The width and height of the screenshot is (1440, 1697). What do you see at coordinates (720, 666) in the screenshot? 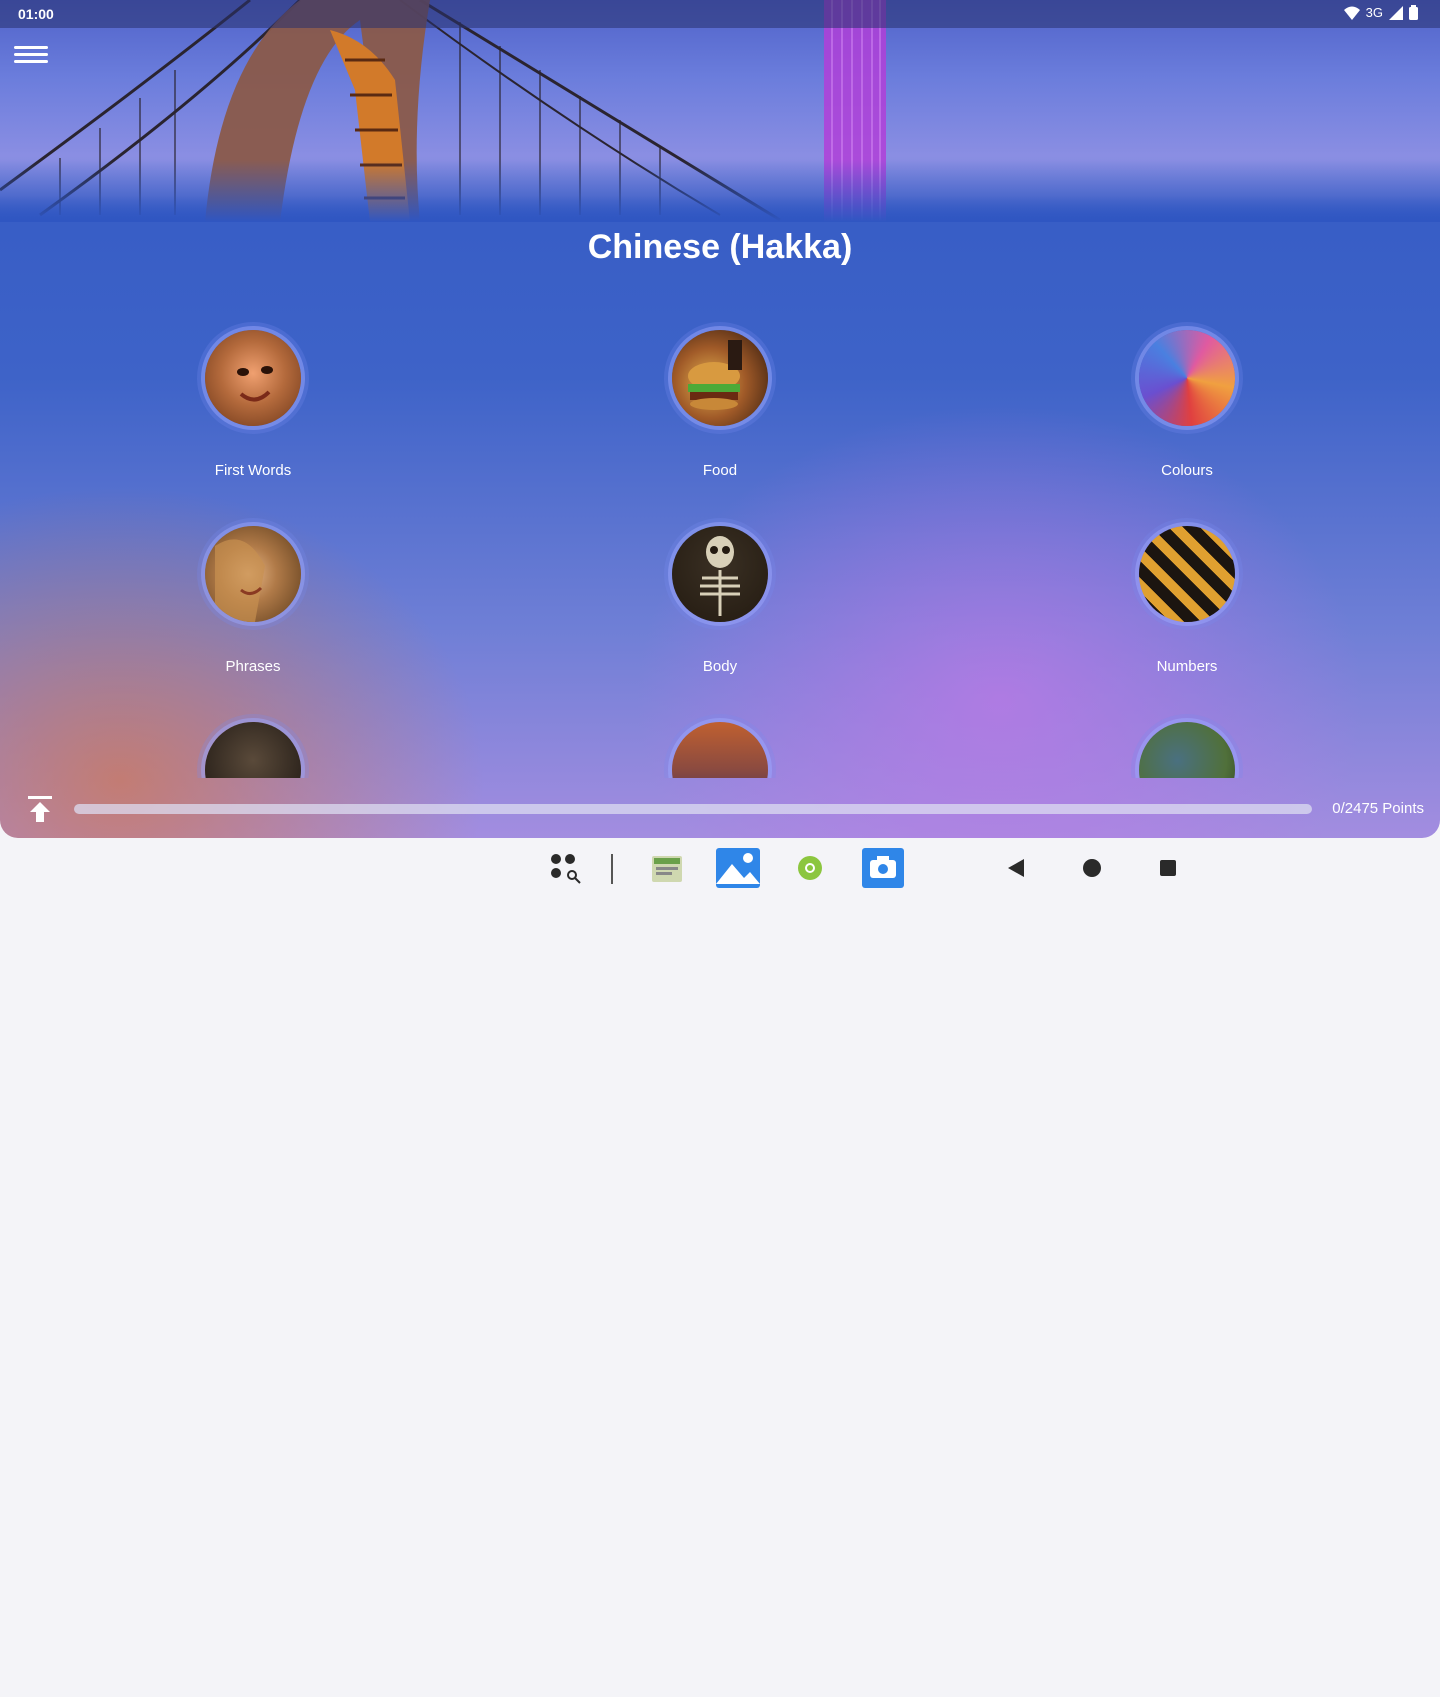
I see `category-label: Body` at bounding box center [720, 666].